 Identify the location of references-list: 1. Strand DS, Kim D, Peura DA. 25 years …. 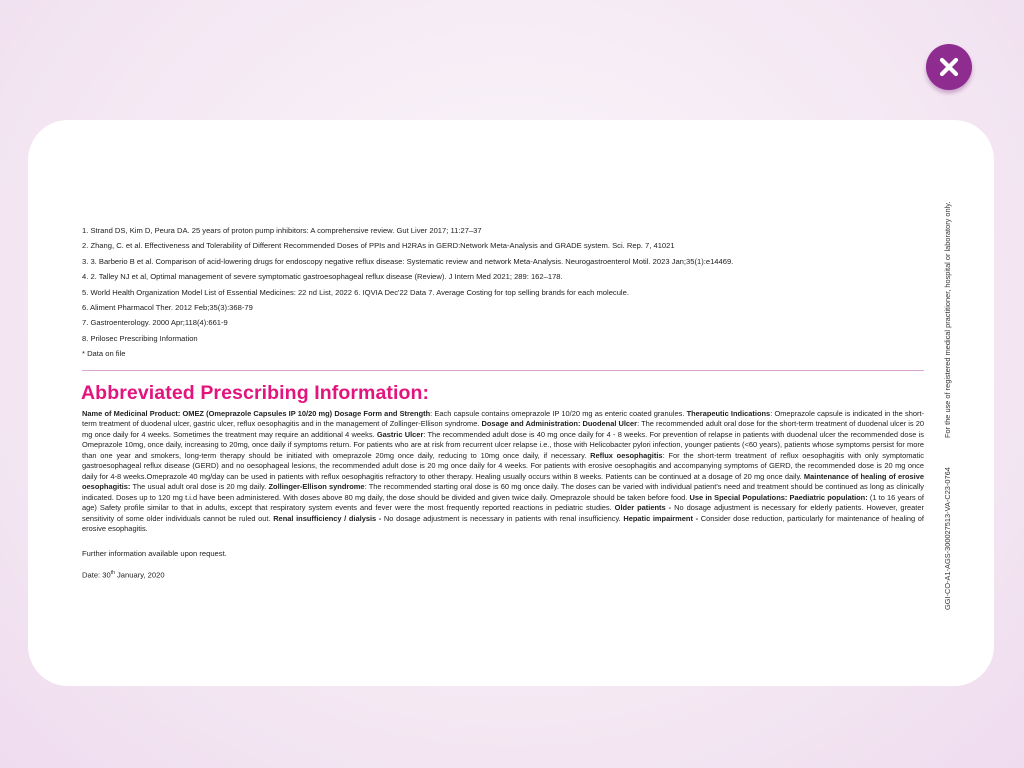
(492, 292).